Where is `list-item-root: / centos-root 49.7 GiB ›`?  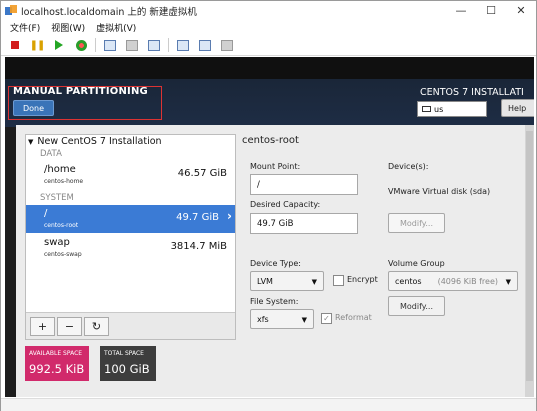
list-item-root: / centos-root 49.7 GiB › is located at coordinates (130, 219).